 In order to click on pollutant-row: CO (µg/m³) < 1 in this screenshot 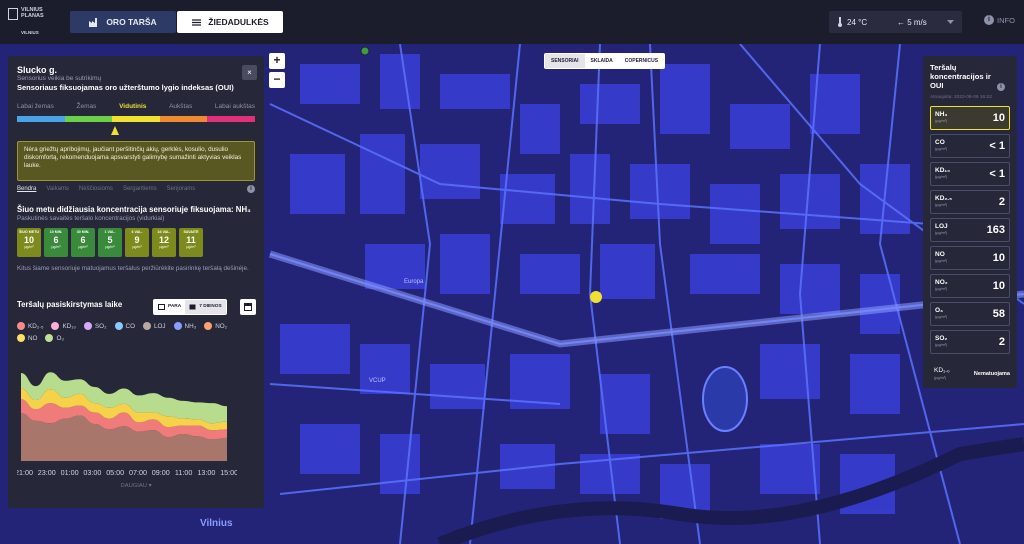, I will do `click(970, 146)`.